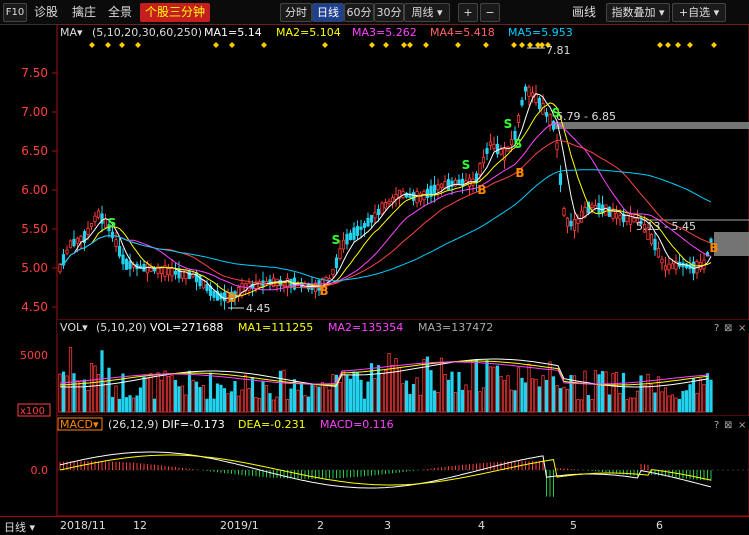 The height and width of the screenshot is (535, 749). I want to click on draw-line-button: 画线, so click(584, 12).